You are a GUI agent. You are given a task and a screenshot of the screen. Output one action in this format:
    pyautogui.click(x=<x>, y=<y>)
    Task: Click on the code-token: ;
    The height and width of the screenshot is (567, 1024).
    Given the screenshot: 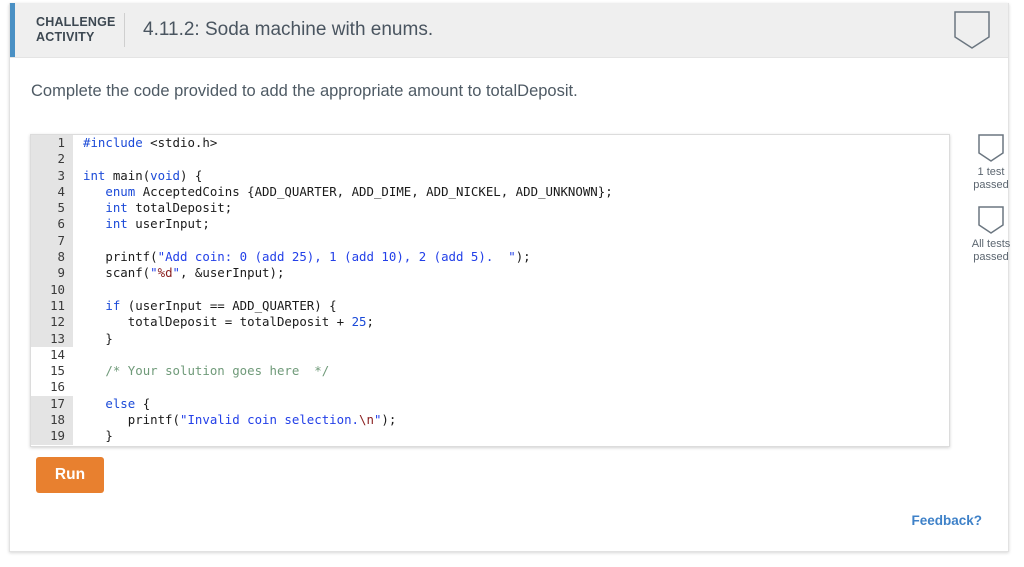 What is the action you would take?
    pyautogui.click(x=370, y=322)
    